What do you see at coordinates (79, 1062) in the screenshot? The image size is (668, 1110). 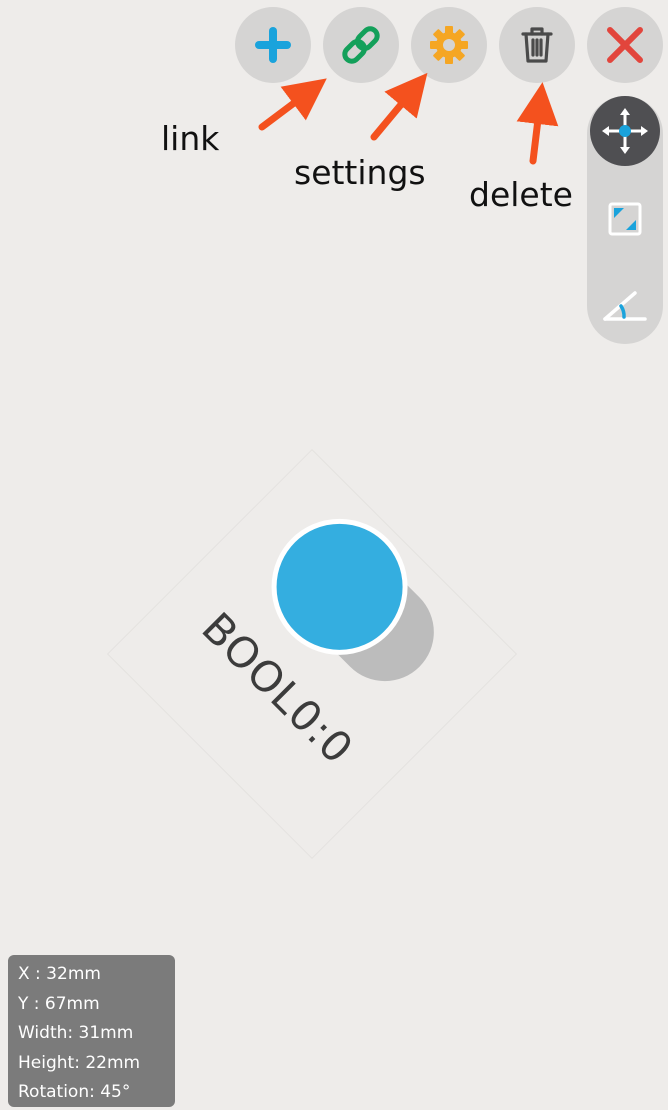 I see `info-height: Height: 22mm` at bounding box center [79, 1062].